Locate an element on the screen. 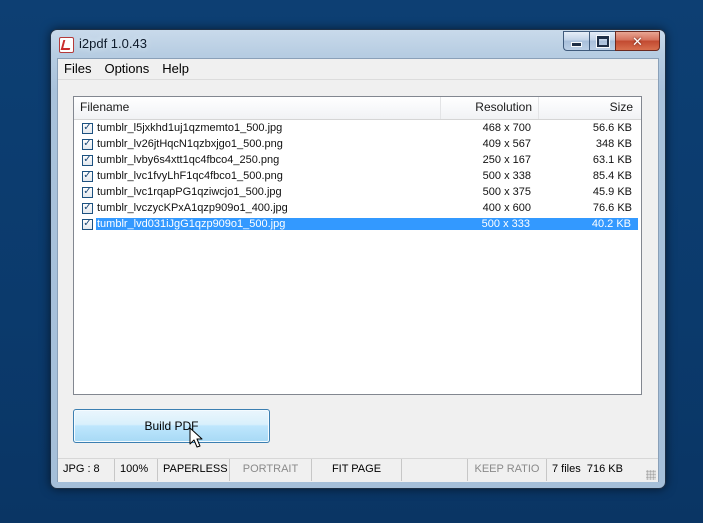 This screenshot has width=703, height=523. row-resolution: 500 x 338 is located at coordinates (506, 176).